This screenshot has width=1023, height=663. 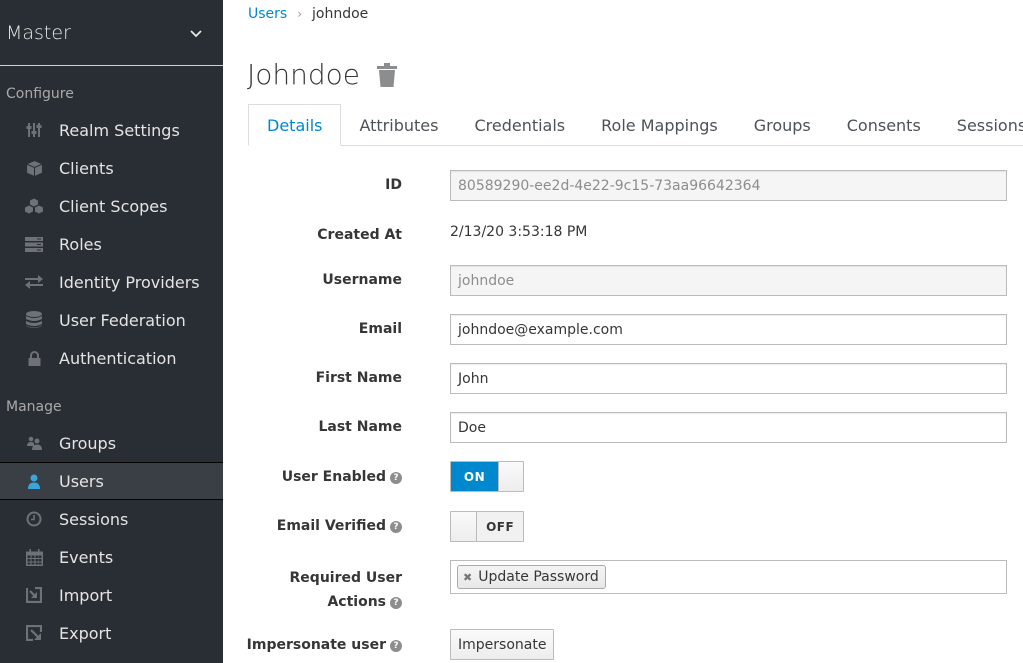 What do you see at coordinates (728, 427) in the screenshot?
I see `last-name-field: Doe` at bounding box center [728, 427].